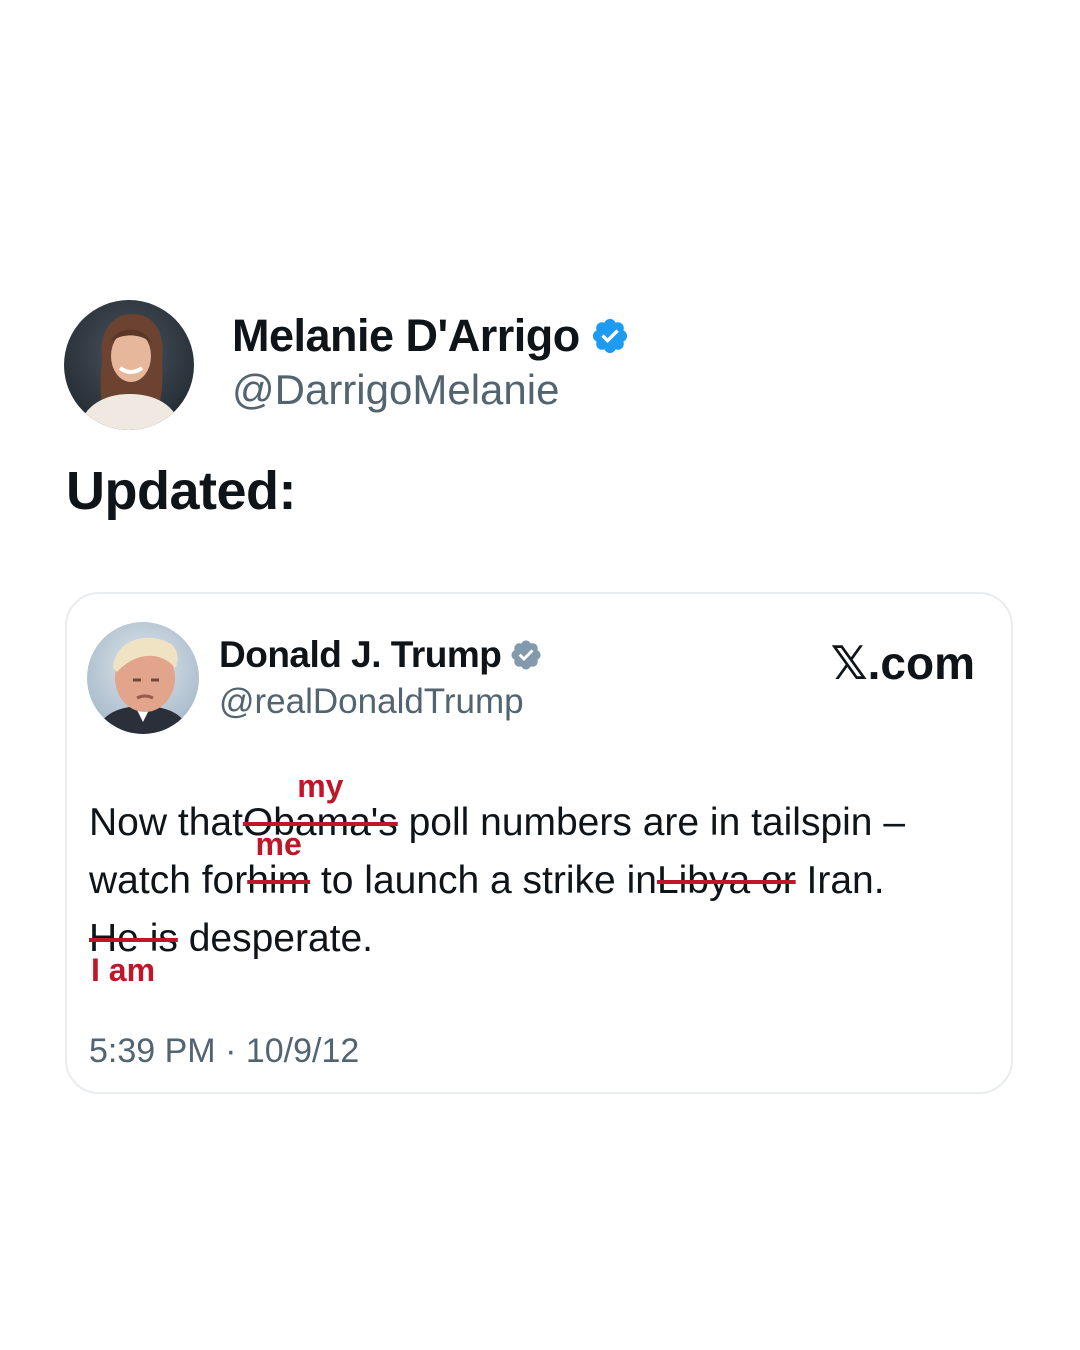 This screenshot has height=1350, width=1080. What do you see at coordinates (483, 880) in the screenshot?
I see `text-segment: to launch a strike in` at bounding box center [483, 880].